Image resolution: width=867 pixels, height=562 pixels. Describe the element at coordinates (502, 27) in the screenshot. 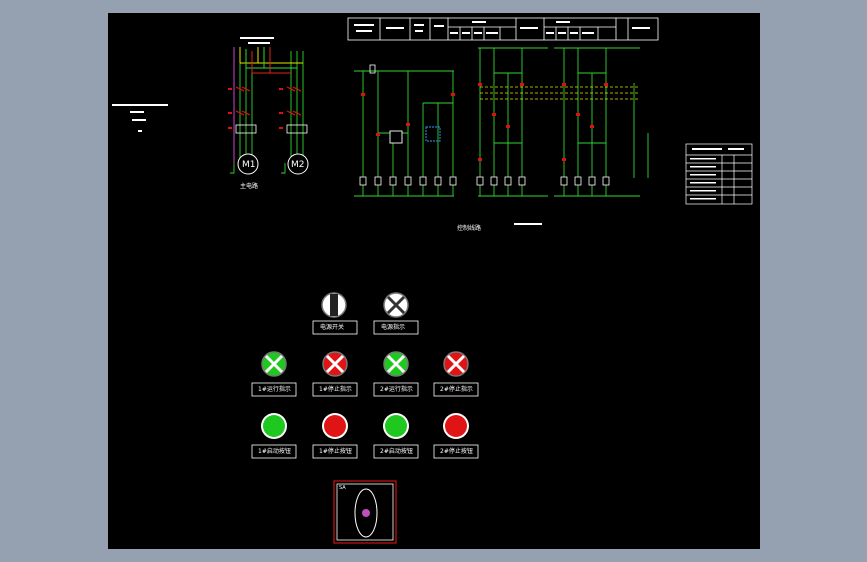

I see `title-block-glyphs` at that location.